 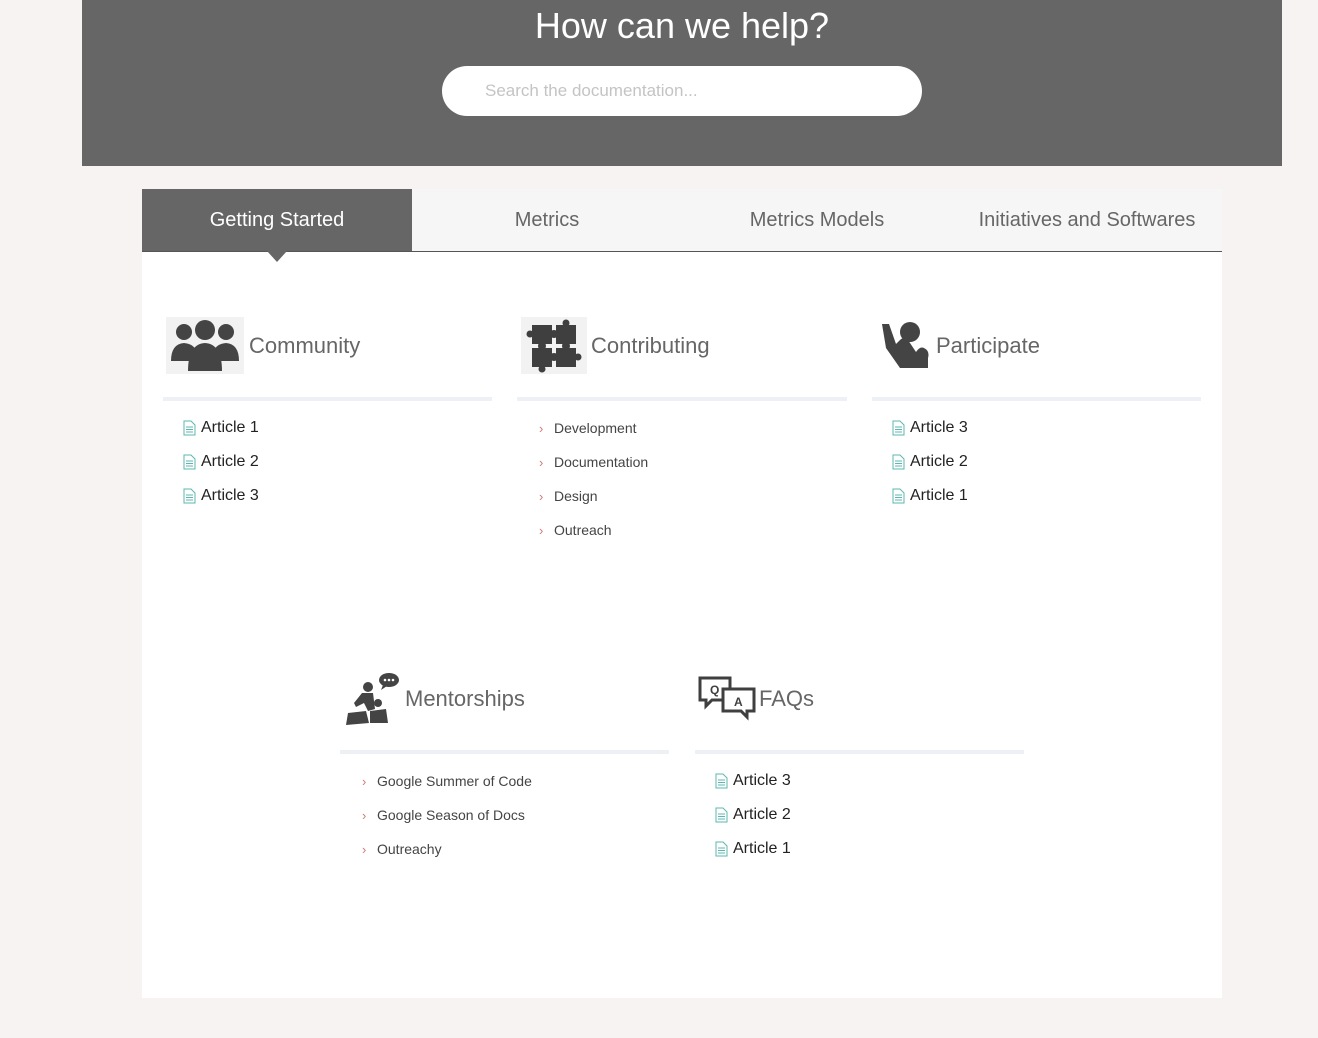 I want to click on hero-banner: How can we help?, so click(x=682, y=83).